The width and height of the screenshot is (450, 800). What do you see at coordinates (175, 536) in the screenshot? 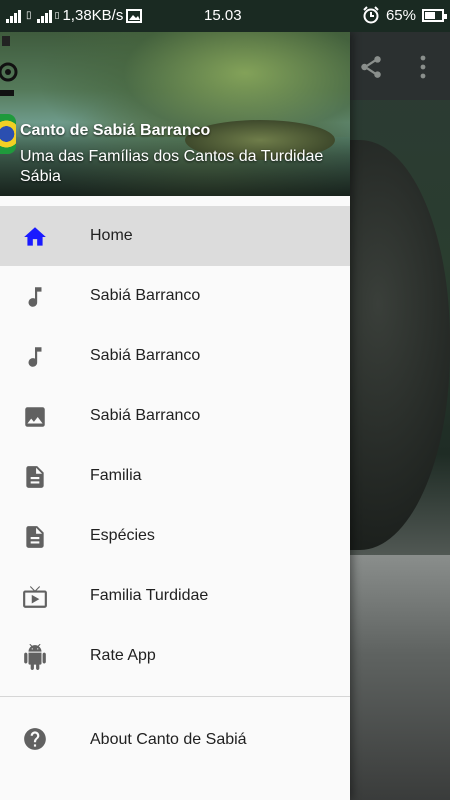
I see `menu-item-especies: Espécies` at bounding box center [175, 536].